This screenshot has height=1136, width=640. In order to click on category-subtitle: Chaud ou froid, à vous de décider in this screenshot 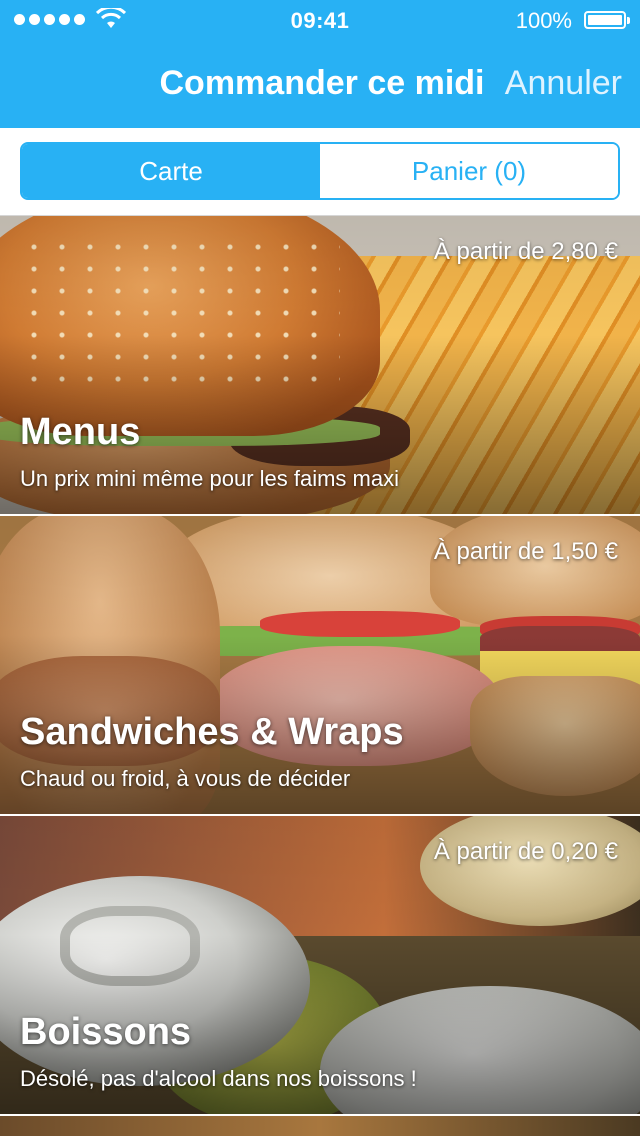, I will do `click(185, 778)`.